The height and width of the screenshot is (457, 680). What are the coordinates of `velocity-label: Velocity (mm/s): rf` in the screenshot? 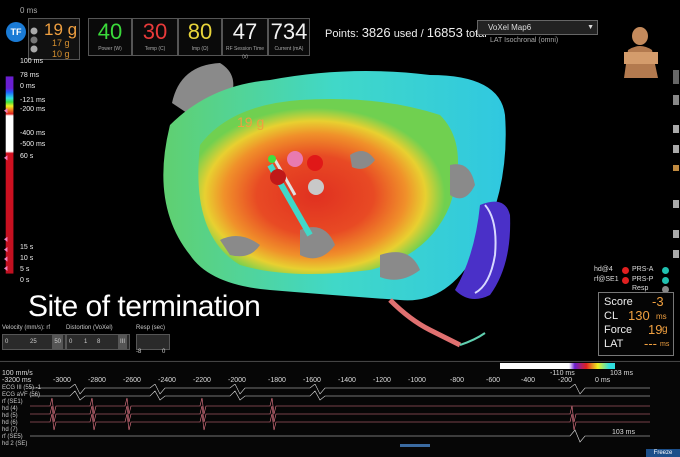 It's located at (26, 328).